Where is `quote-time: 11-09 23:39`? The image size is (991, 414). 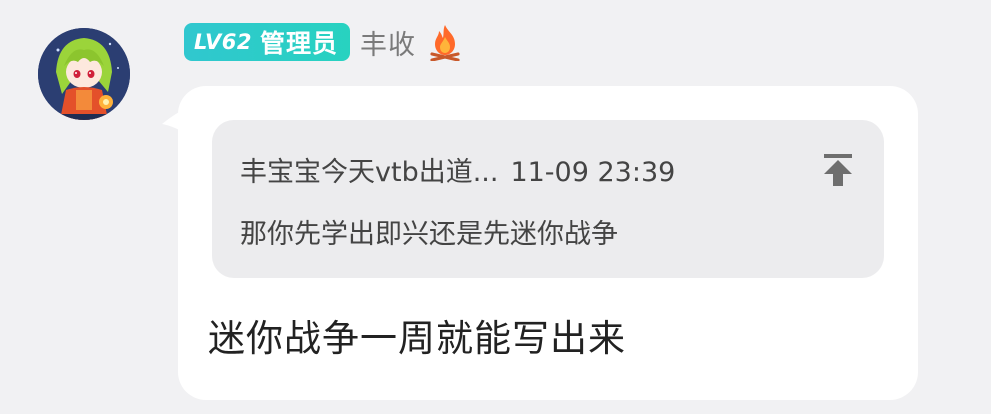 quote-time: 11-09 23:39 is located at coordinates (593, 172).